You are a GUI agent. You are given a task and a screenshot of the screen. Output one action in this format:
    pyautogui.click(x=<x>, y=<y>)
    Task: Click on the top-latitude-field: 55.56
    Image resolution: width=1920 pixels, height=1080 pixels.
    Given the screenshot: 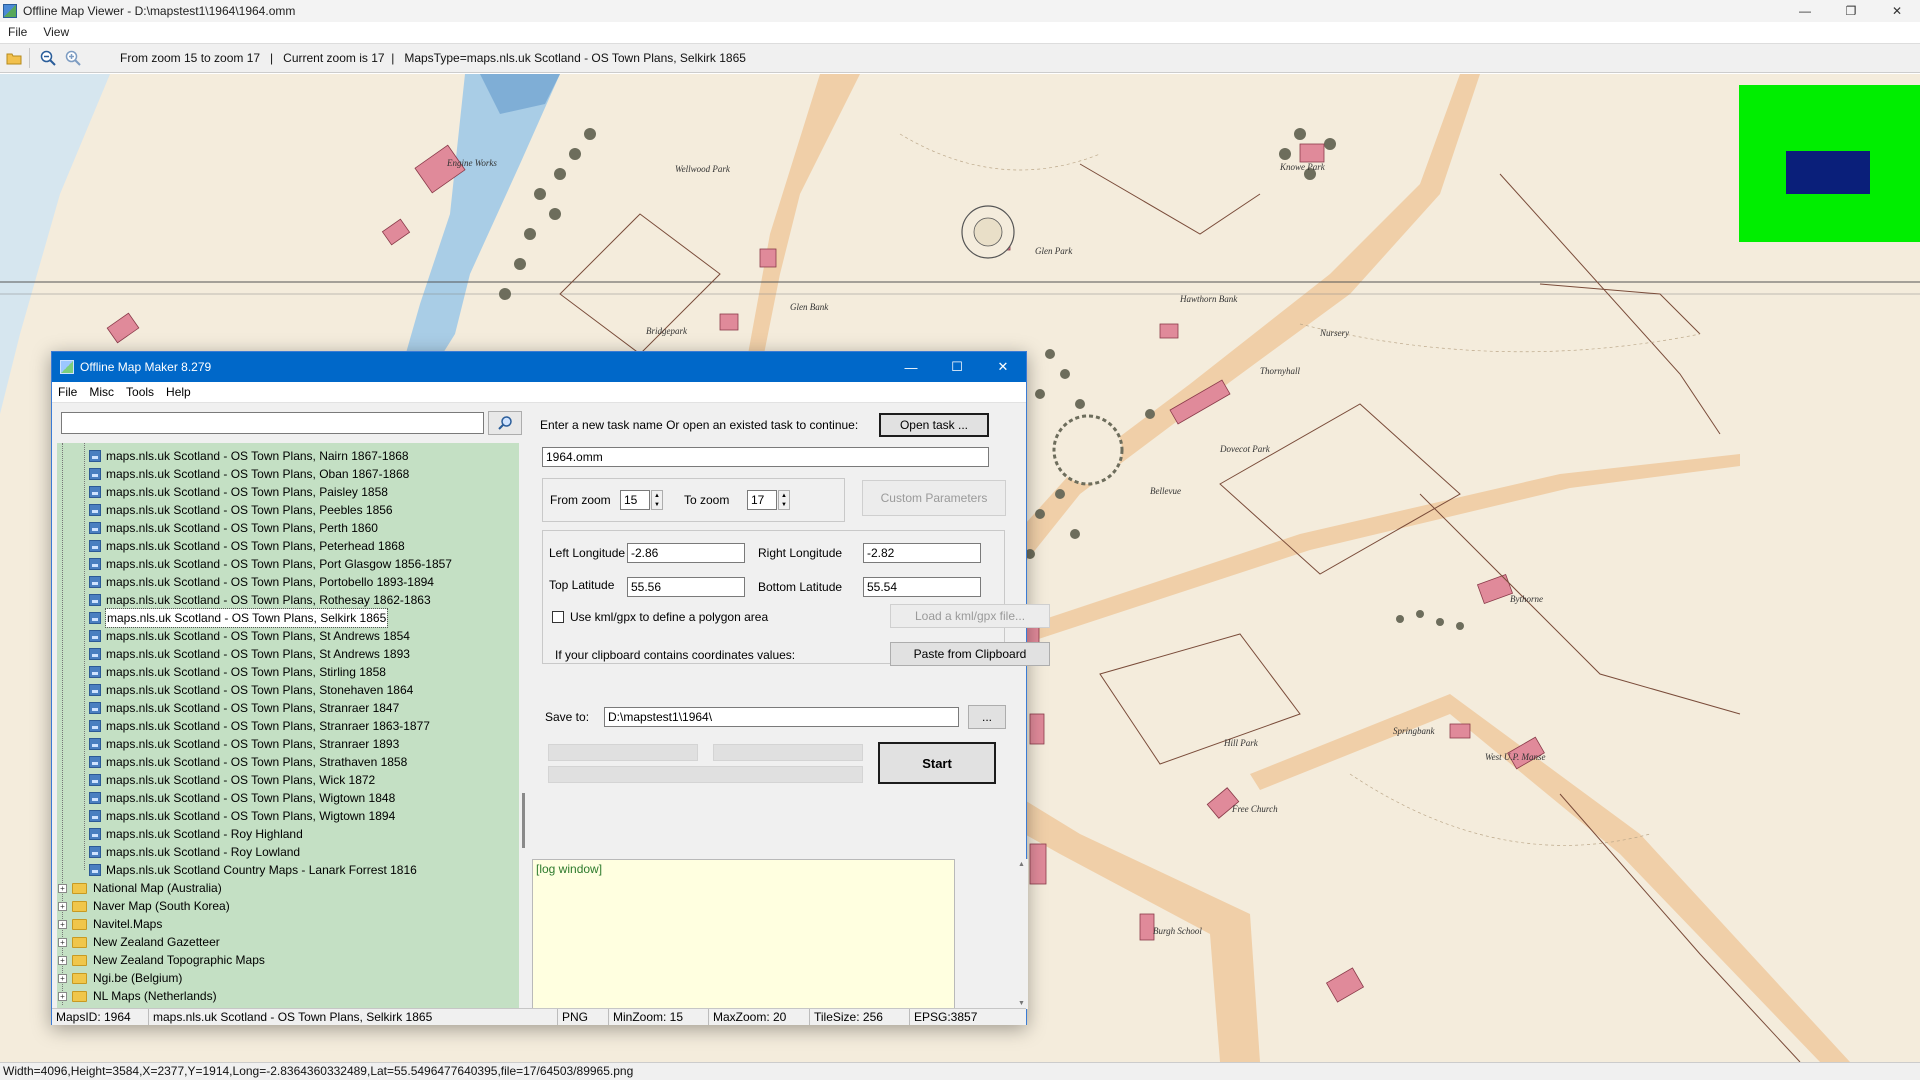 What is the action you would take?
    pyautogui.click(x=686, y=587)
    